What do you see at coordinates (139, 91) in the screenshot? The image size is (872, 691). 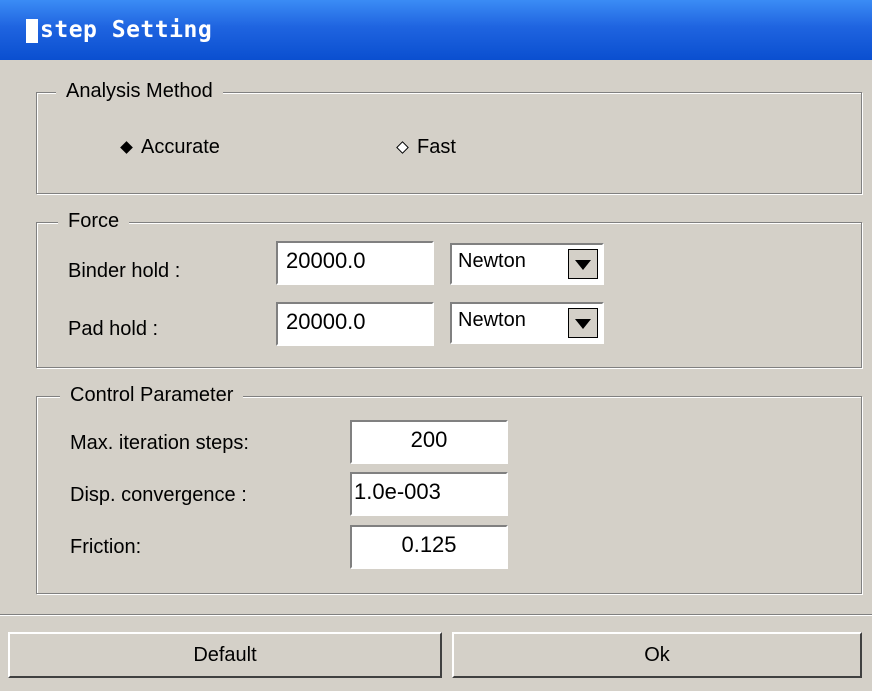 I see `analysis-method-legend: Analysis Method` at bounding box center [139, 91].